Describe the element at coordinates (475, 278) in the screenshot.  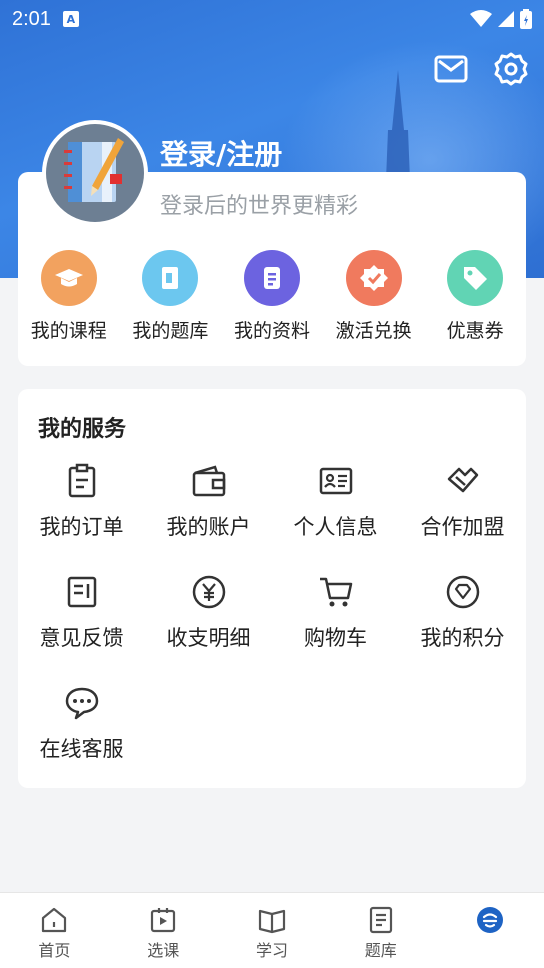
I see `coupon-tag-icon` at that location.